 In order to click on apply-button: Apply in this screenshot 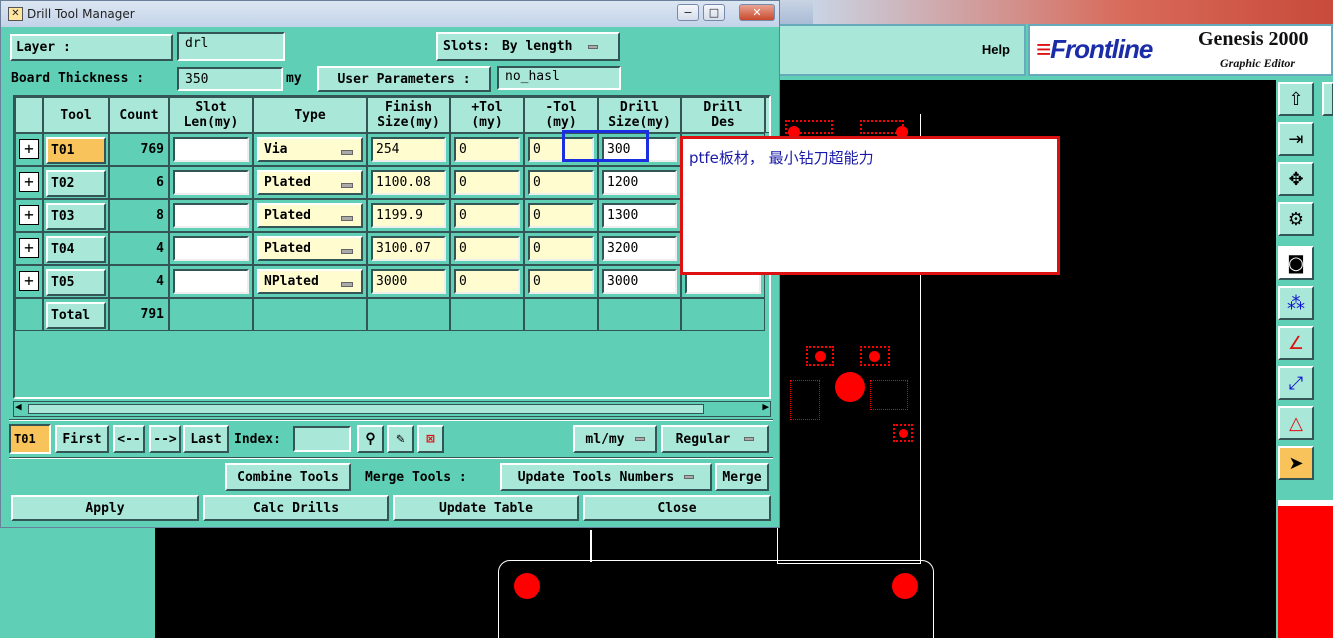, I will do `click(105, 508)`.